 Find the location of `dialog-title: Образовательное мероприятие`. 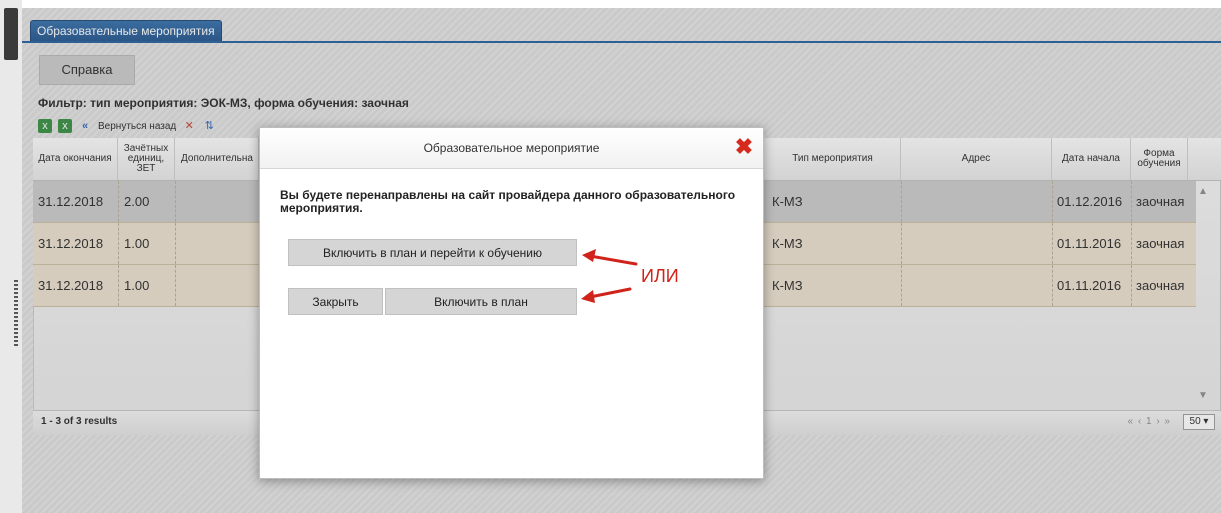

dialog-title: Образовательное мероприятие is located at coordinates (511, 148).